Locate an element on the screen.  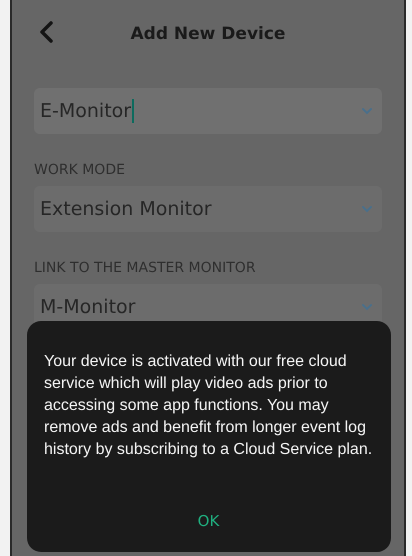
ok-button: OK is located at coordinates (209, 521).